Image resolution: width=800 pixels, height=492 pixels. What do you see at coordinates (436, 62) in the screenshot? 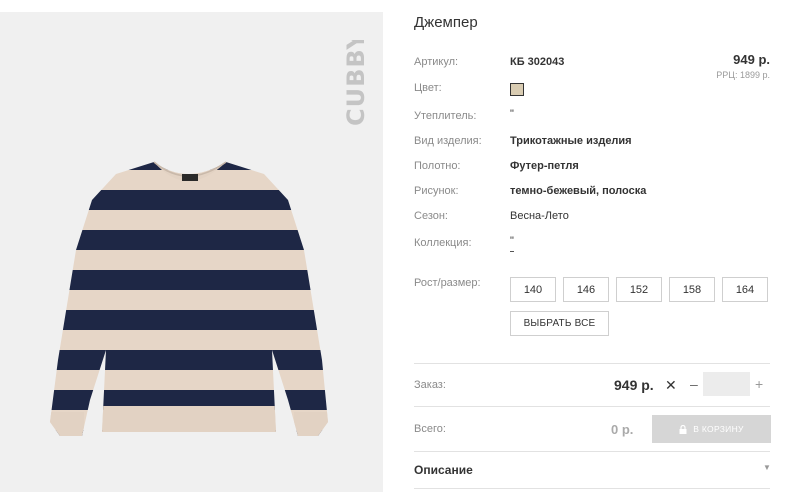
I see `article-label: Артикул:` at bounding box center [436, 62].